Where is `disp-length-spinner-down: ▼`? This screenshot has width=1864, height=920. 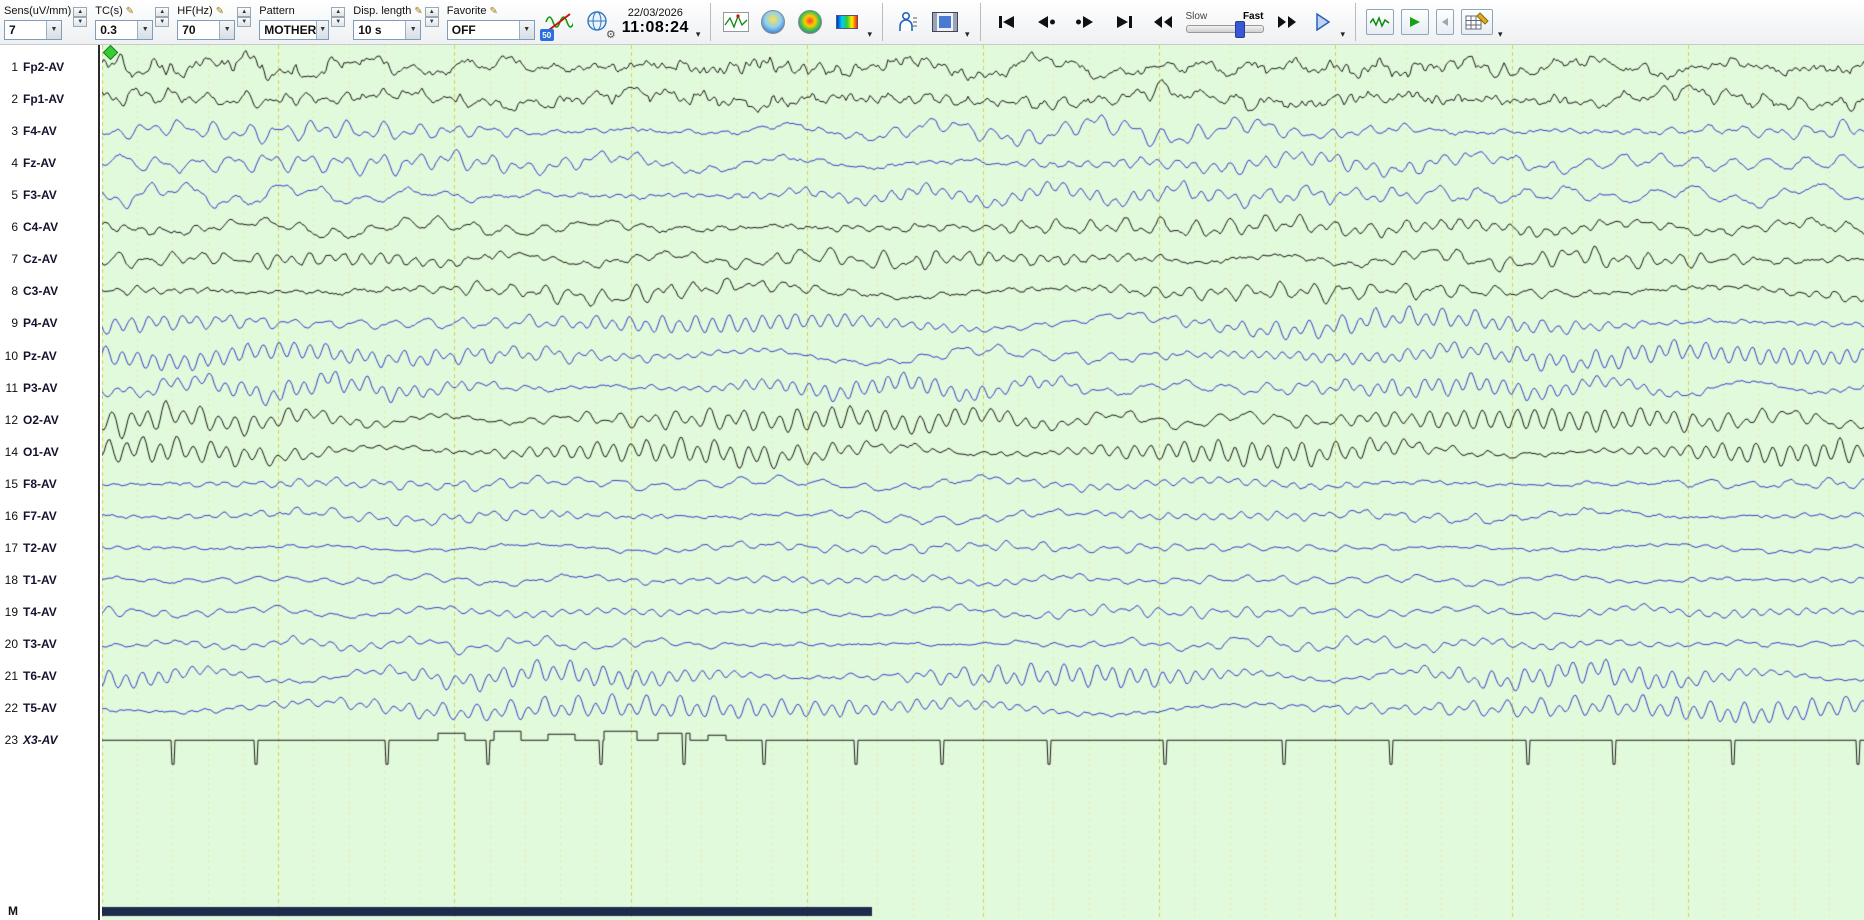
disp-length-spinner-down: ▼ is located at coordinates (431, 21).